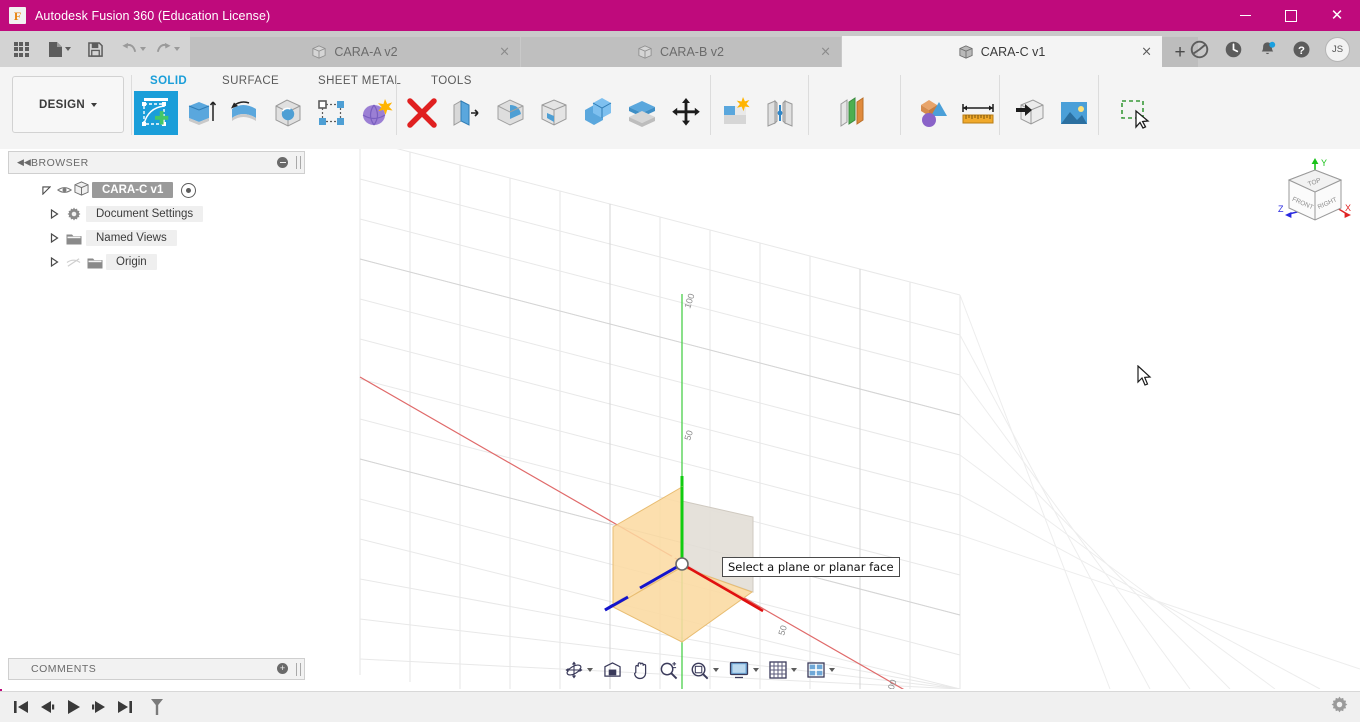 This screenshot has width=1360, height=722. What do you see at coordinates (832, 670) in the screenshot?
I see `viewports-caret-icon` at bounding box center [832, 670].